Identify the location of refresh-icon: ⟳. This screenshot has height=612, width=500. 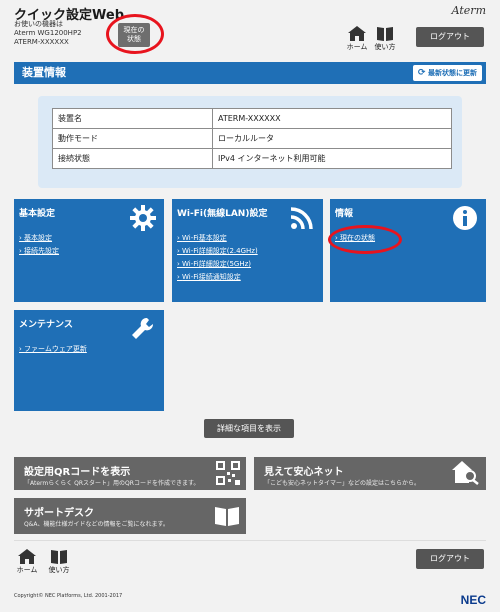
(422, 73).